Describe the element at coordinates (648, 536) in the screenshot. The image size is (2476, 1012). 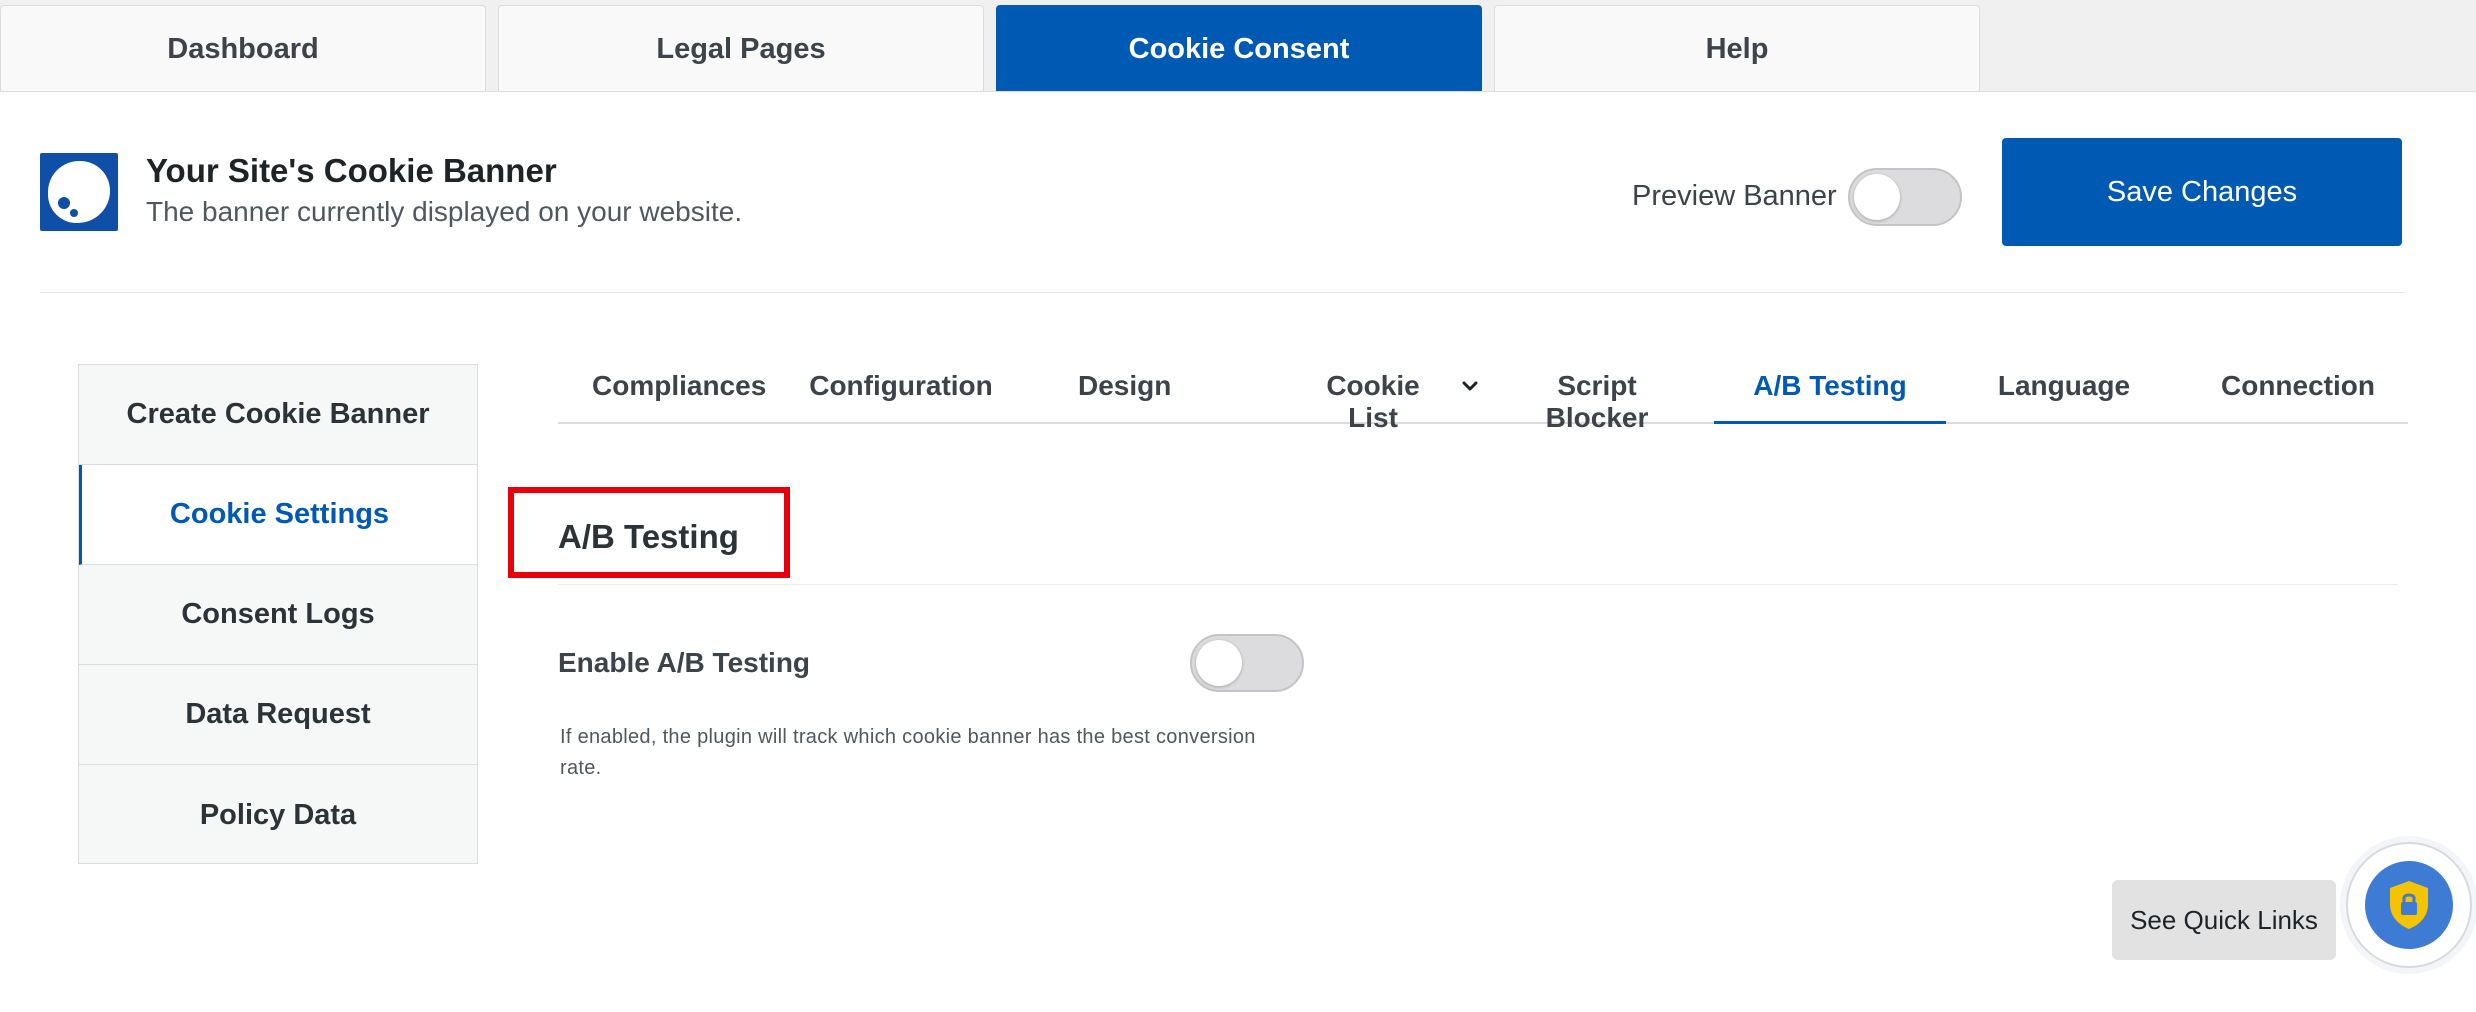
I see `section-title: A/B Testing` at that location.